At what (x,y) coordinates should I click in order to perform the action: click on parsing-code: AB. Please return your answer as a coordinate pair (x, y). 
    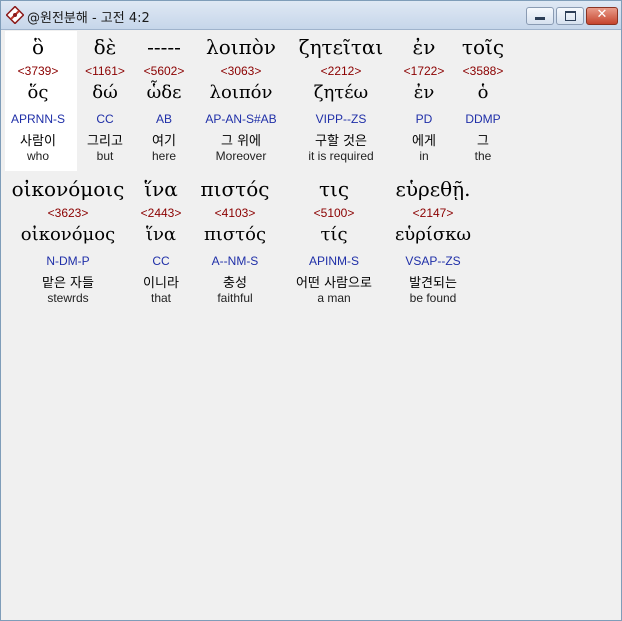
    Looking at the image, I should click on (163, 119).